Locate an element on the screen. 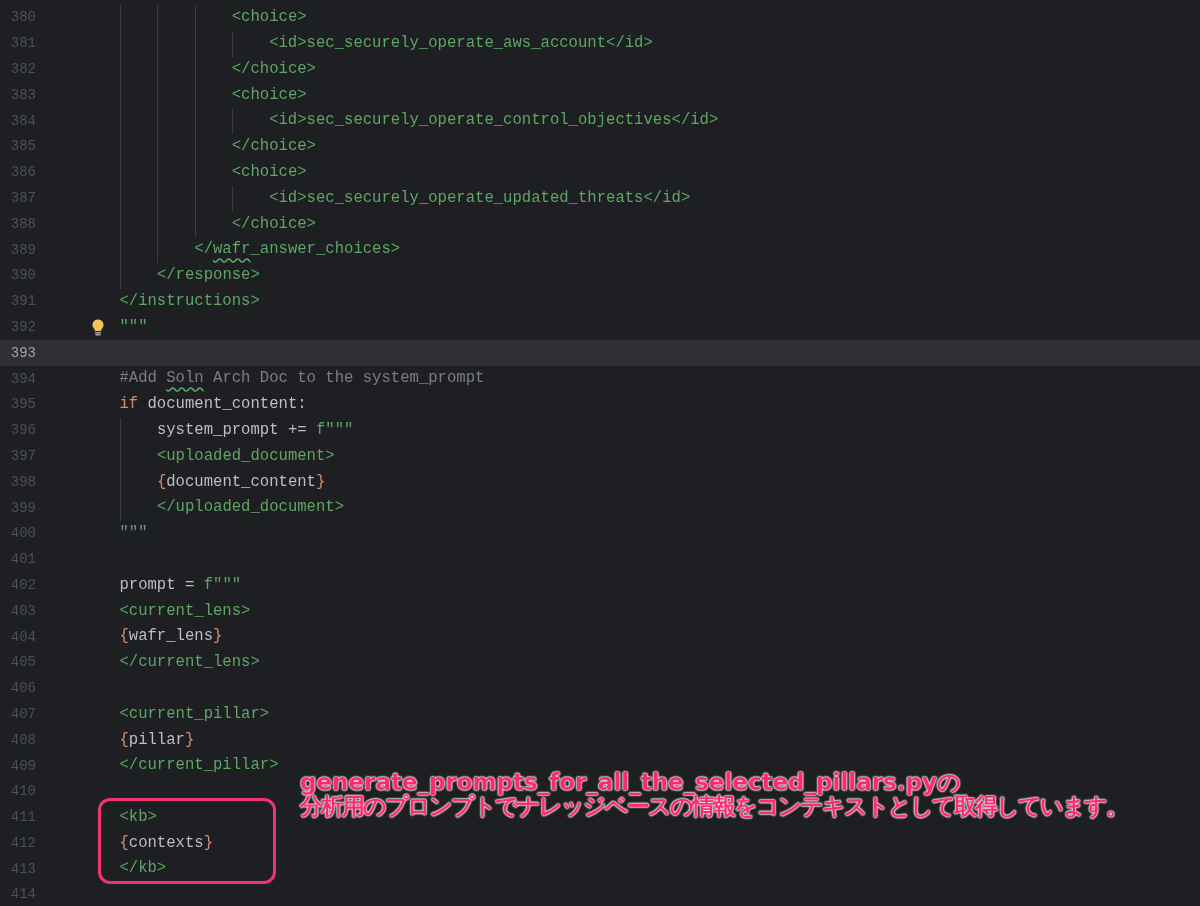  code-string: </current_pillar> is located at coordinates (199, 765).